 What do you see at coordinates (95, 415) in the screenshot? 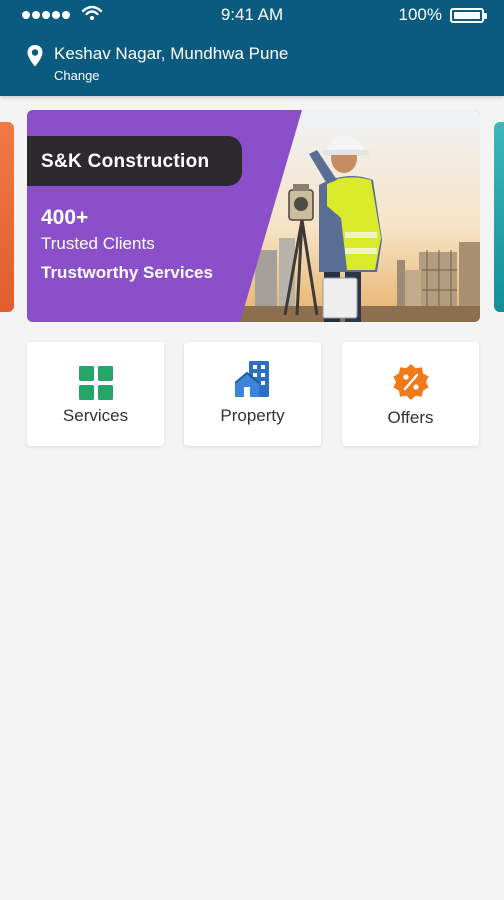
I see `services-label: Services` at bounding box center [95, 415].